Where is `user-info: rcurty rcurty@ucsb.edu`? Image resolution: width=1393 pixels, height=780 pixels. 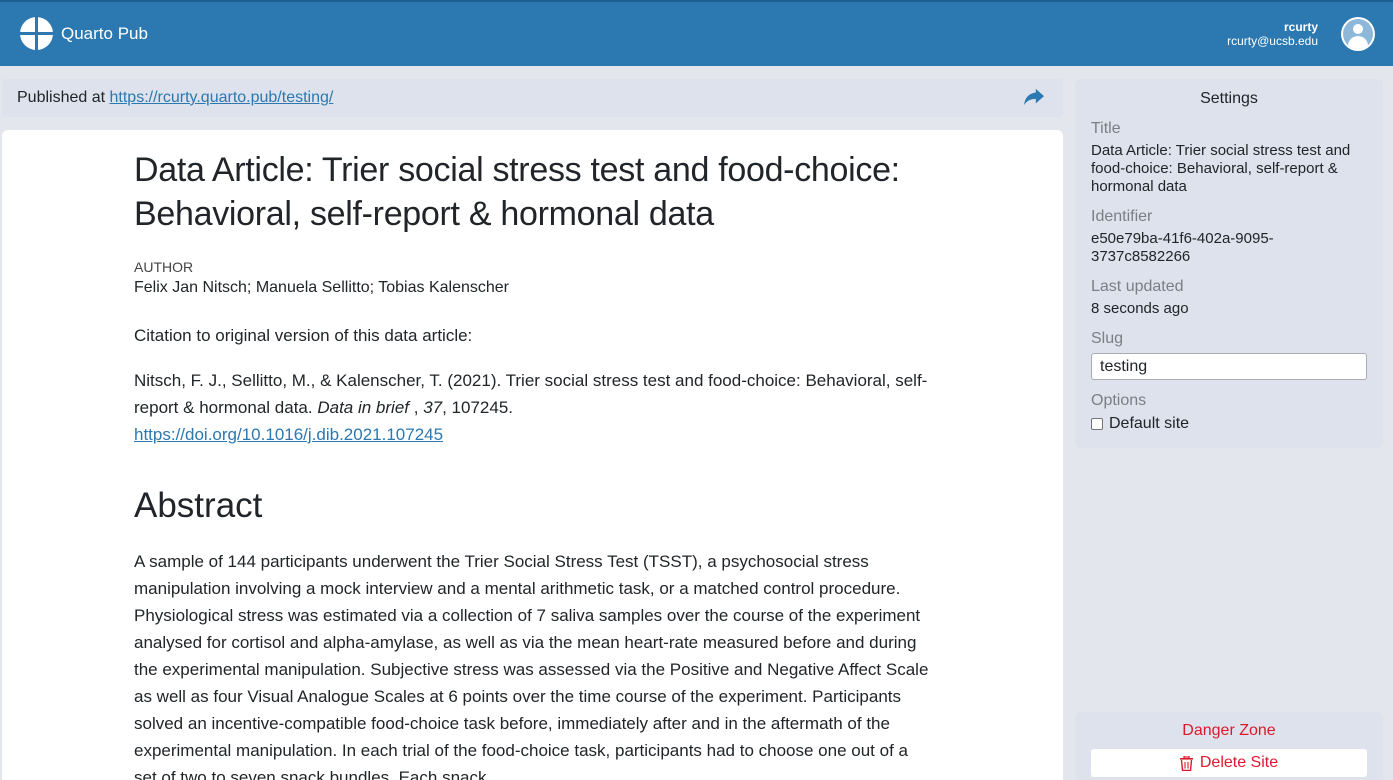 user-info: rcurty rcurty@ucsb.edu is located at coordinates (1272, 34).